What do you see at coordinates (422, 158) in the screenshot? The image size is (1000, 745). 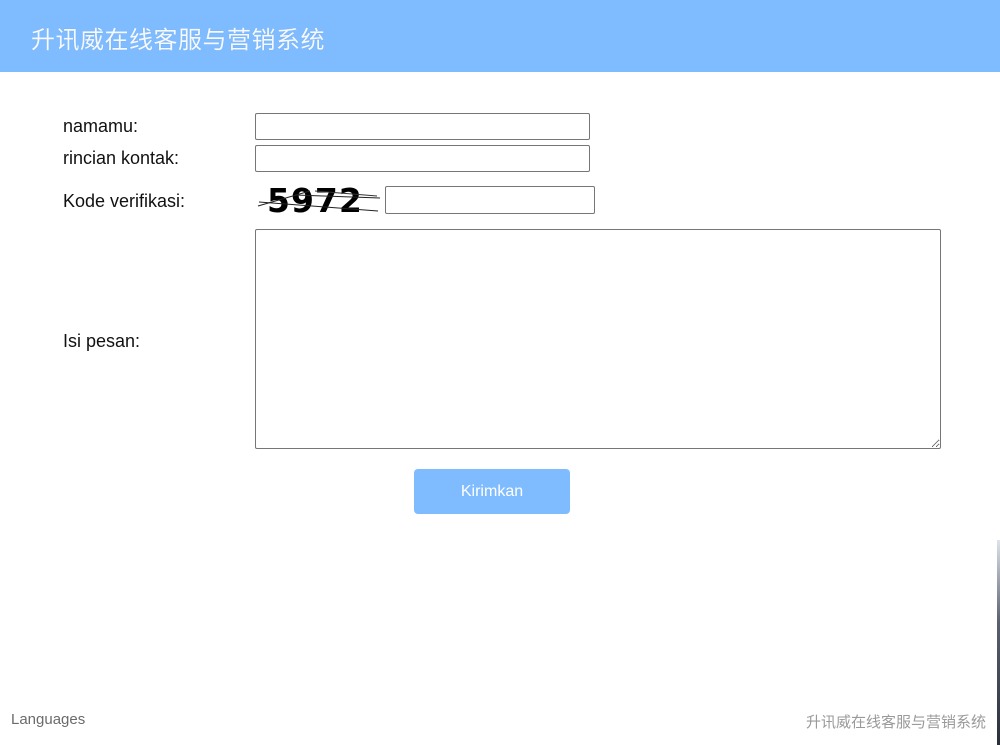 I see `contact-input` at bounding box center [422, 158].